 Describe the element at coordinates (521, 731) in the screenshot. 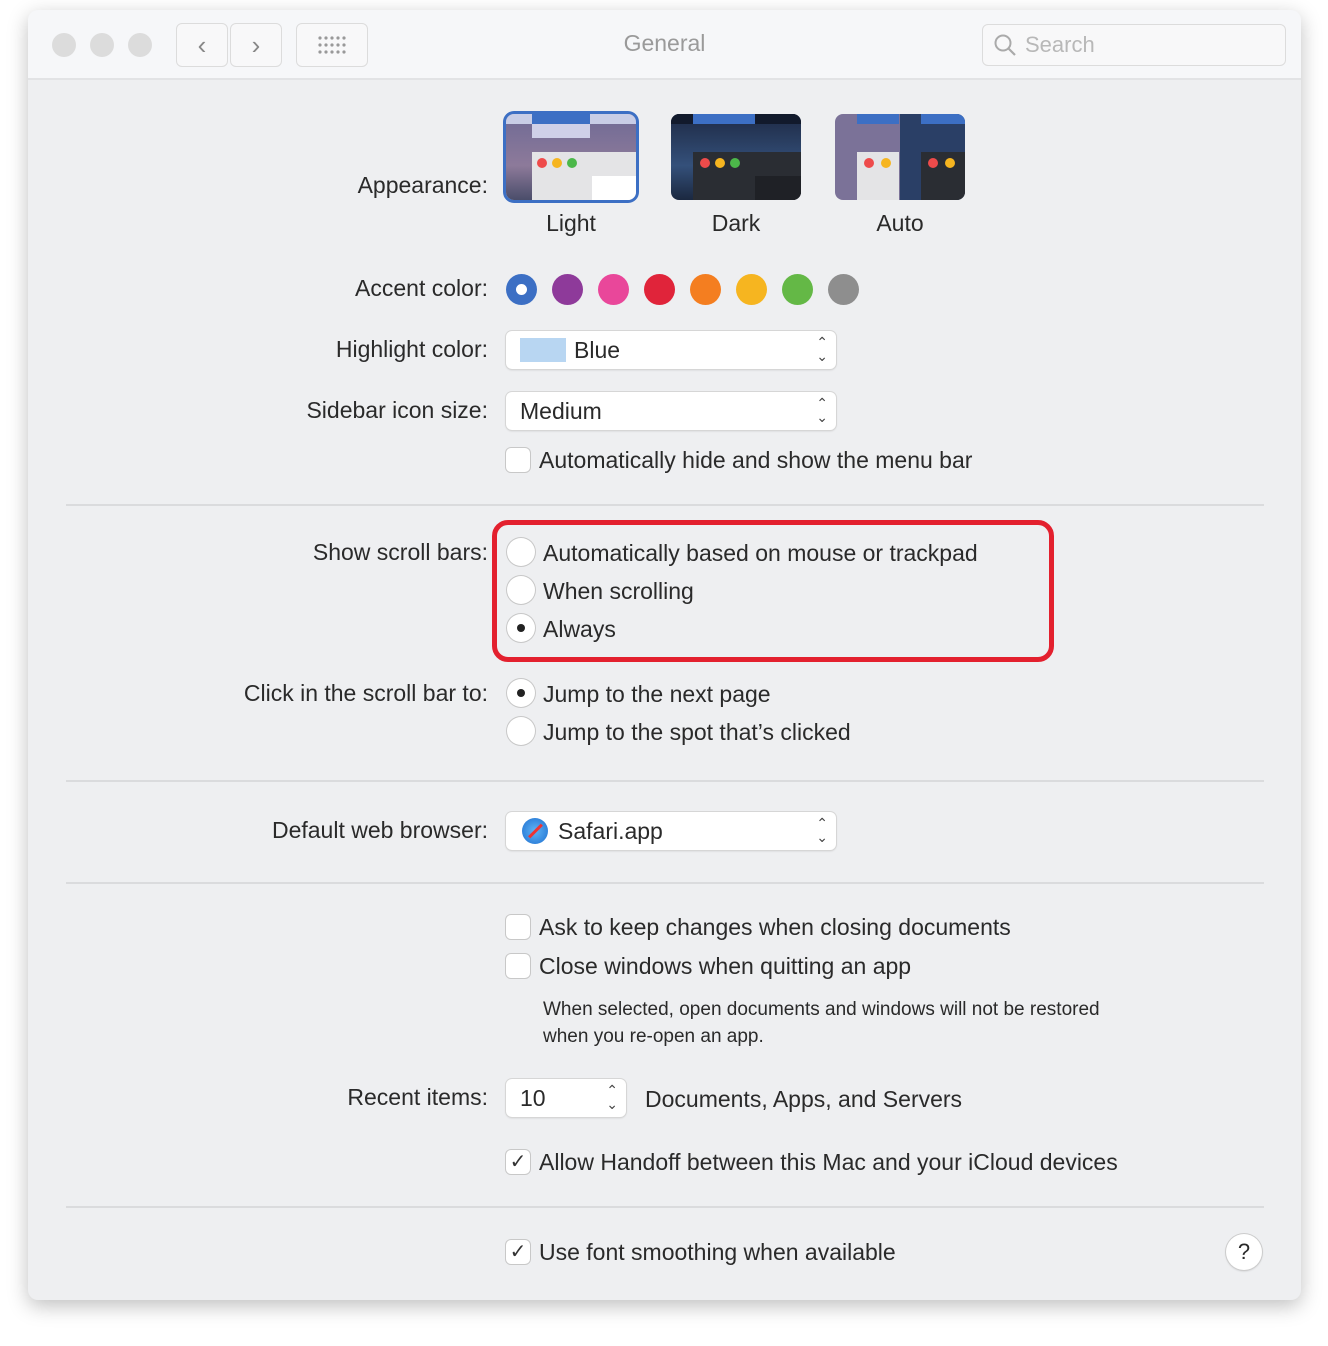

I see `jump-spot-clicked-radio` at that location.